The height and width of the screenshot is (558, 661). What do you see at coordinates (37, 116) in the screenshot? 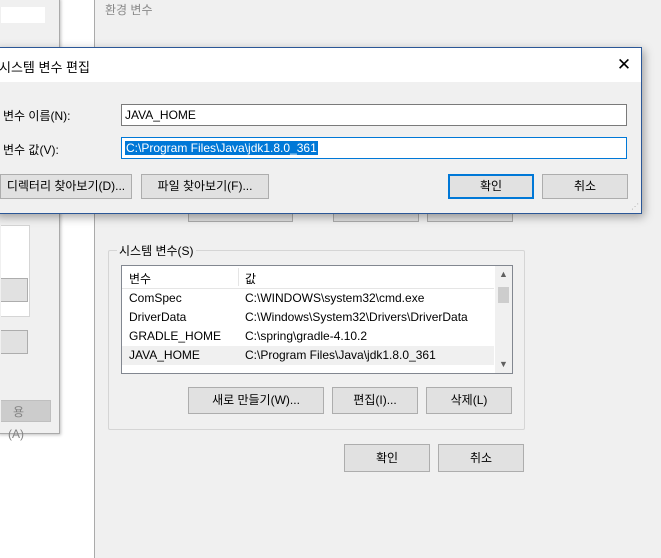
I see `variable-name-label: 변수 이름(N):` at bounding box center [37, 116].